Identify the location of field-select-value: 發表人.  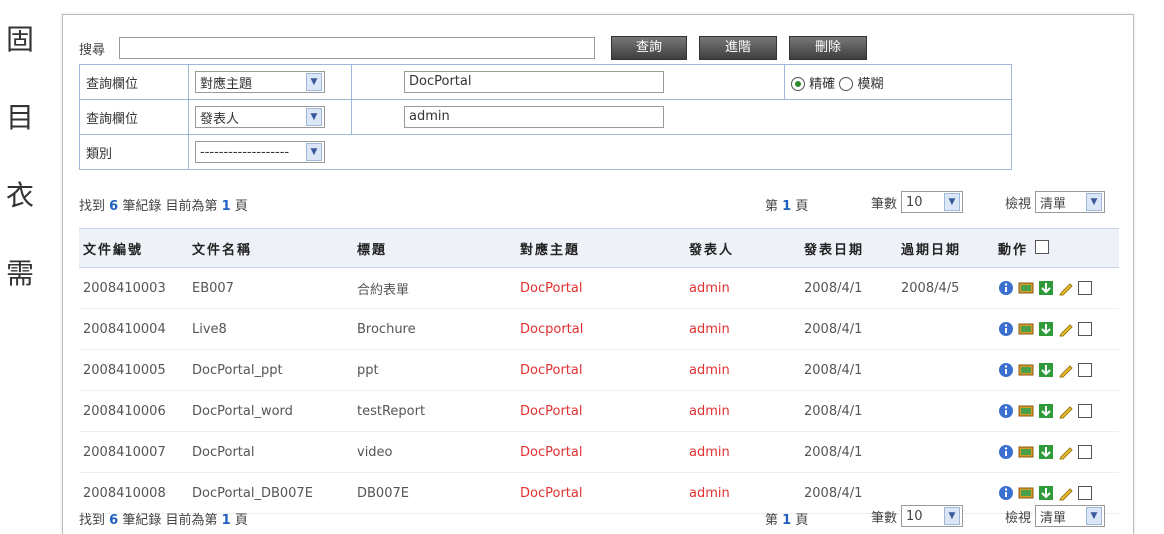
(220, 119).